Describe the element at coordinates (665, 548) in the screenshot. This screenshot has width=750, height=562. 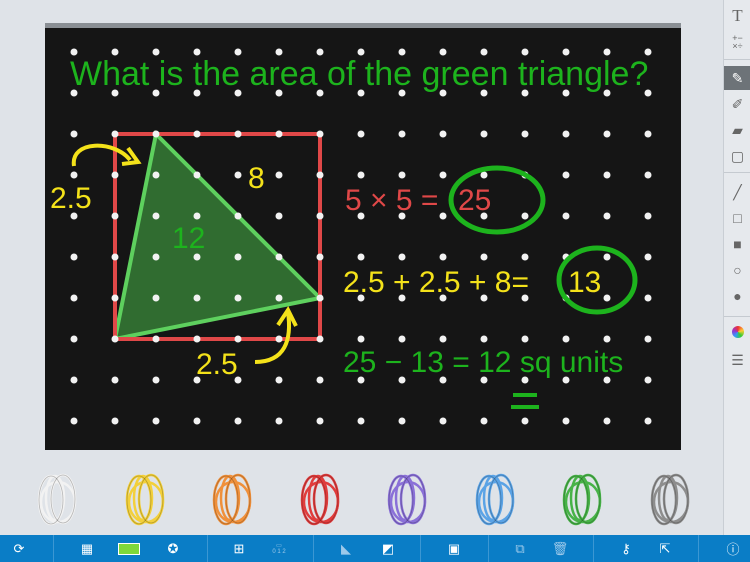
I see `share-button: ⇱` at that location.